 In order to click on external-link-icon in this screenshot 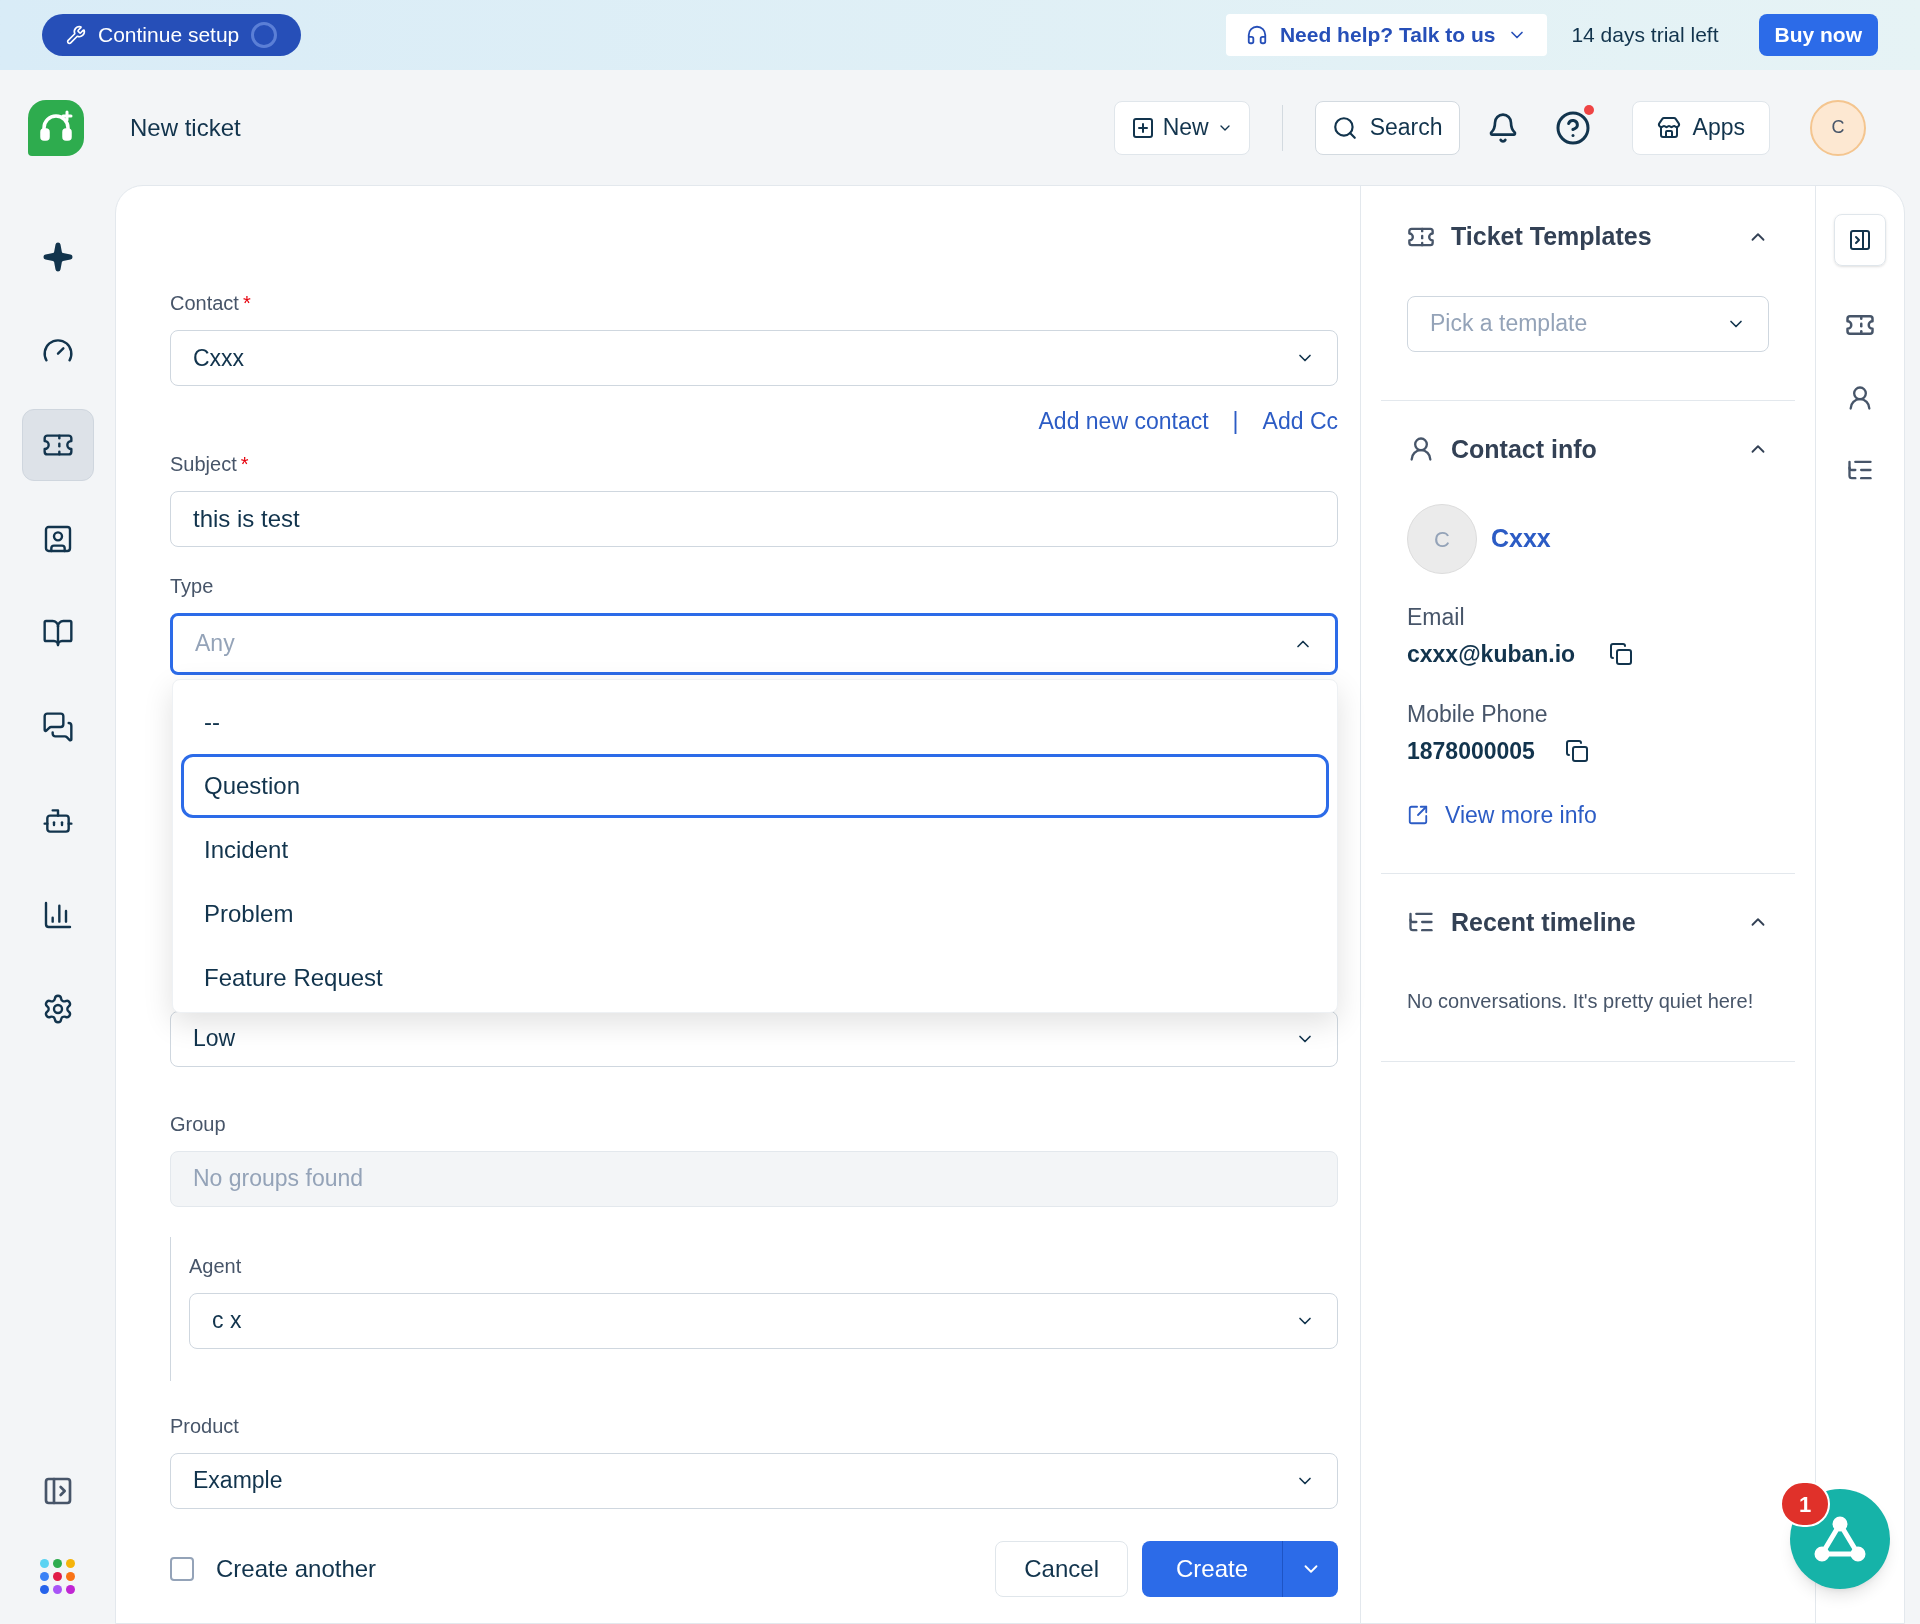, I will do `click(1418, 815)`.